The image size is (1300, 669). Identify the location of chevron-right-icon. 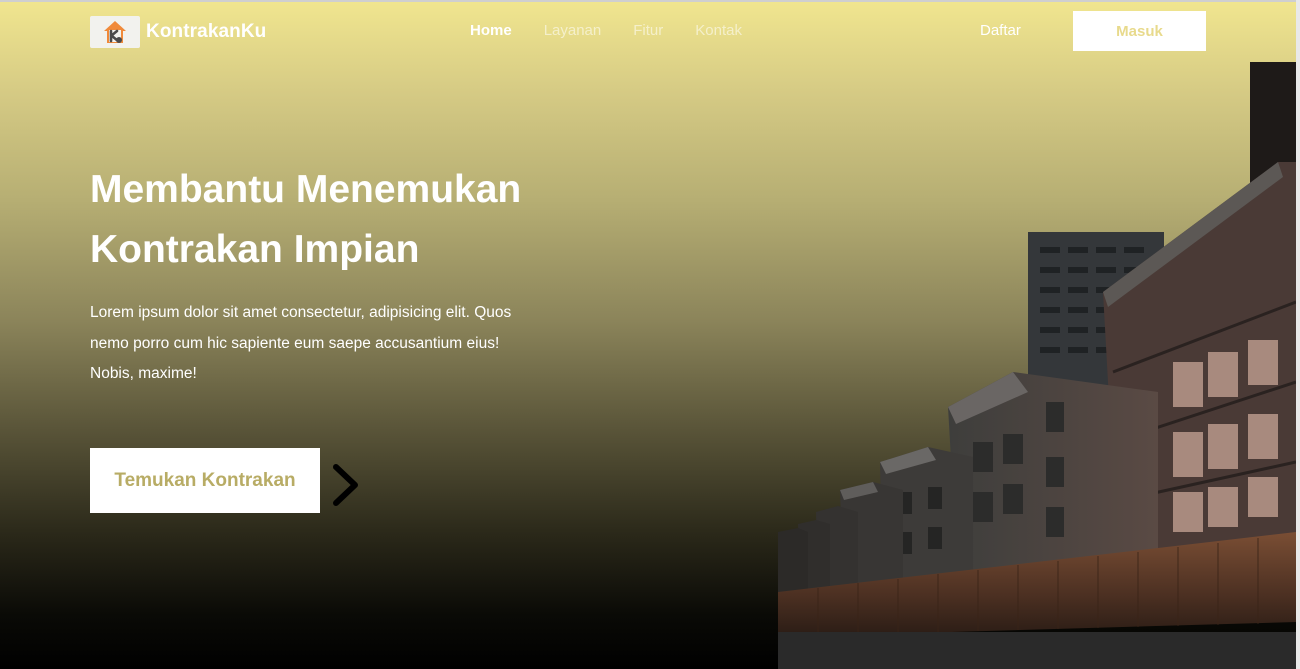
(346, 485).